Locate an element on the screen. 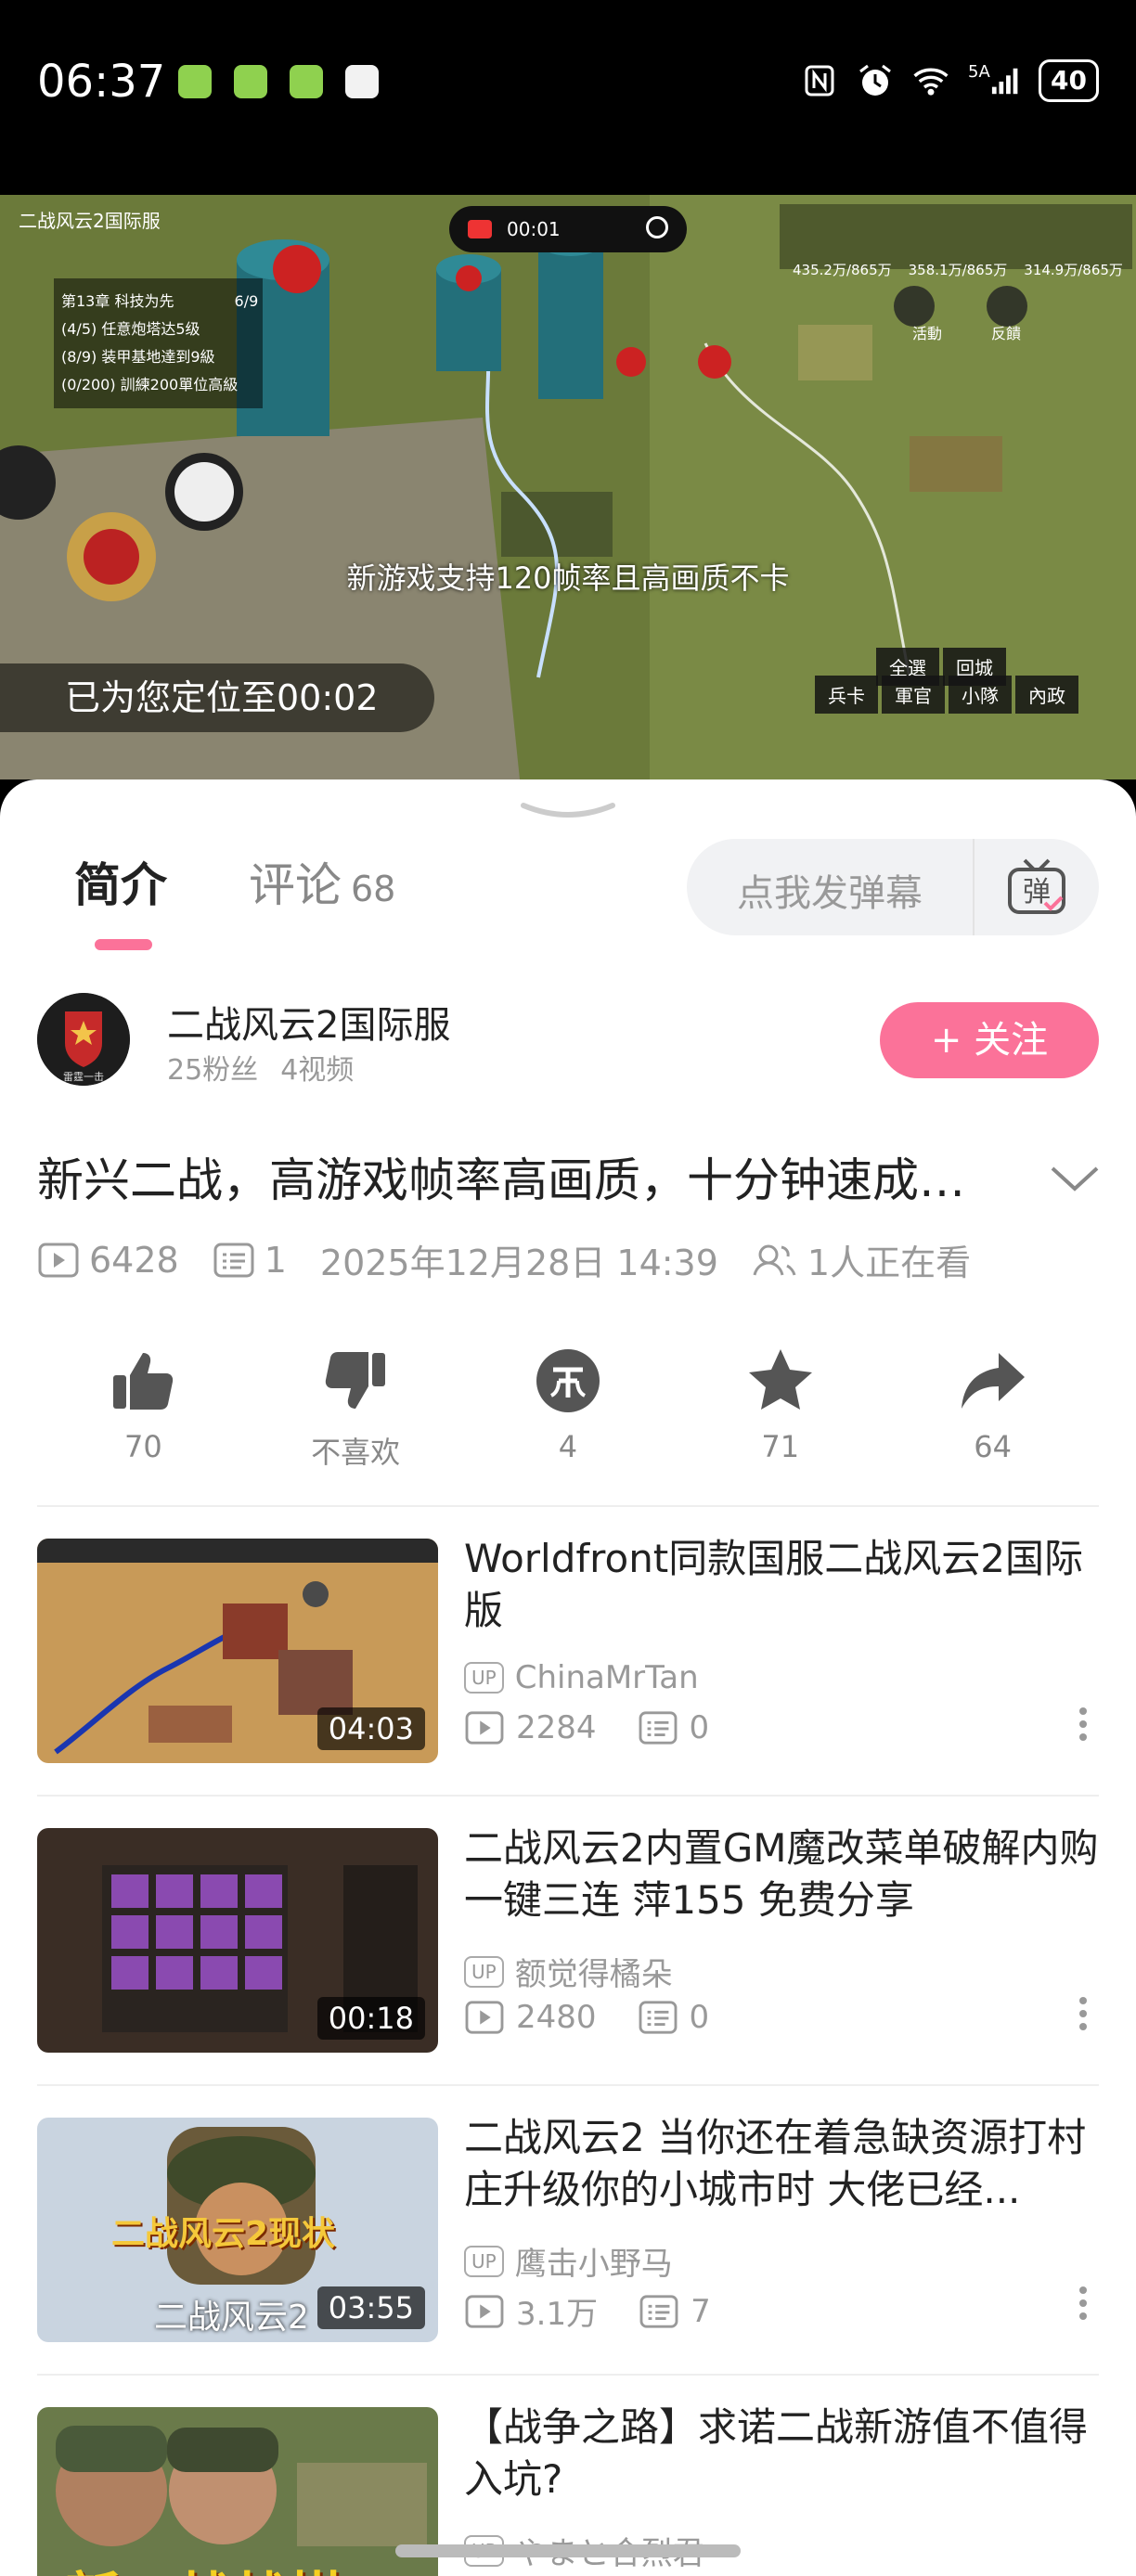  author-stats: 25粉丝 4视频 is located at coordinates (261, 1070).